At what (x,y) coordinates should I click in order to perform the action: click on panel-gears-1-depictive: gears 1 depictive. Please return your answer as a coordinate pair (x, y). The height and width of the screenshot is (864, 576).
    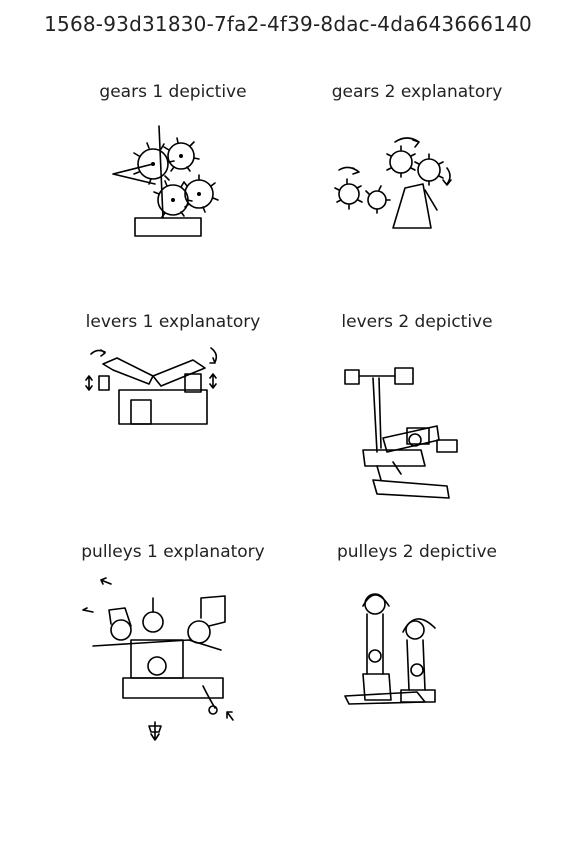
    Looking at the image, I should click on (173, 192).